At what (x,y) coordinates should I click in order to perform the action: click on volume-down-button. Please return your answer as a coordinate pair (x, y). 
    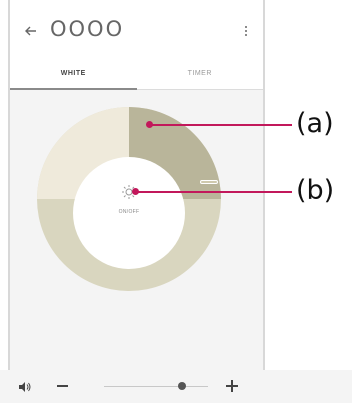
    Looking at the image, I should click on (62, 386).